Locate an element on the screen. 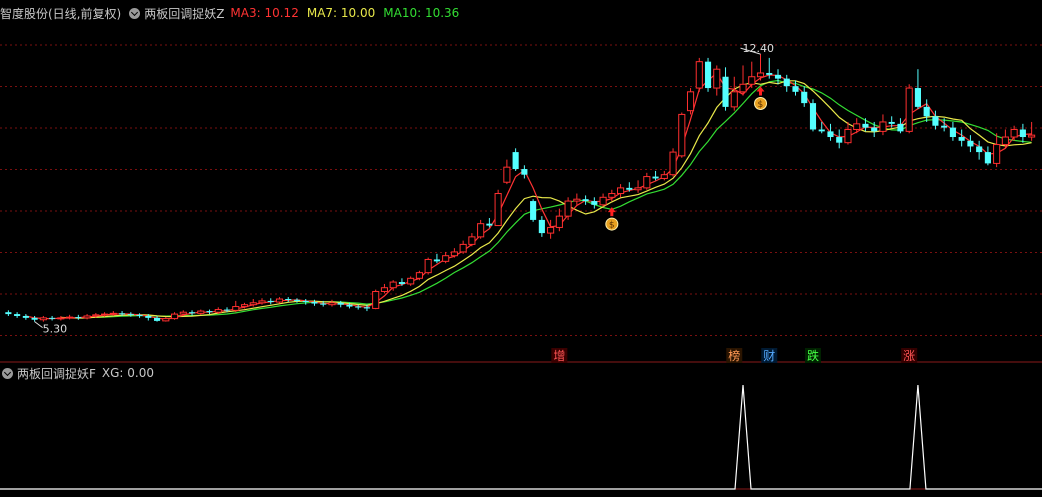 The height and width of the screenshot is (497, 1042). marker-label: 财 is located at coordinates (769, 356).